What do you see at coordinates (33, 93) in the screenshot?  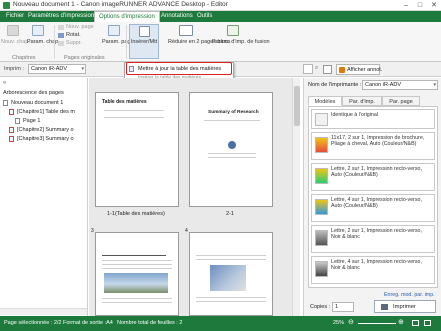 I see `page-tree-title: Arborescence des pages` at bounding box center [33, 93].